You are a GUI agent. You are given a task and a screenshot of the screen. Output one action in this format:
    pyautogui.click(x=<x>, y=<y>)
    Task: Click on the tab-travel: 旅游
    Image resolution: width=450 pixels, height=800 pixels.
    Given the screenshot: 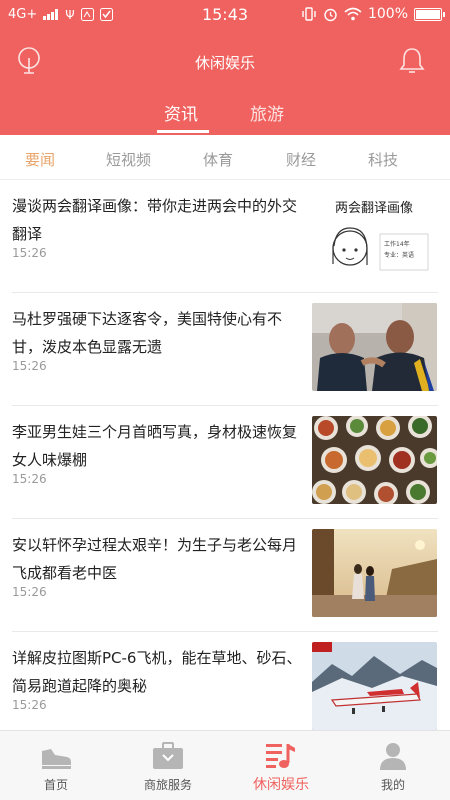 What is the action you would take?
    pyautogui.click(x=267, y=112)
    